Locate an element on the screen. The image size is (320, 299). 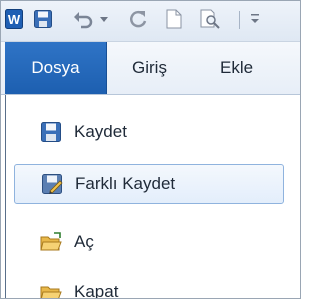
redo-icon is located at coordinates (139, 19).